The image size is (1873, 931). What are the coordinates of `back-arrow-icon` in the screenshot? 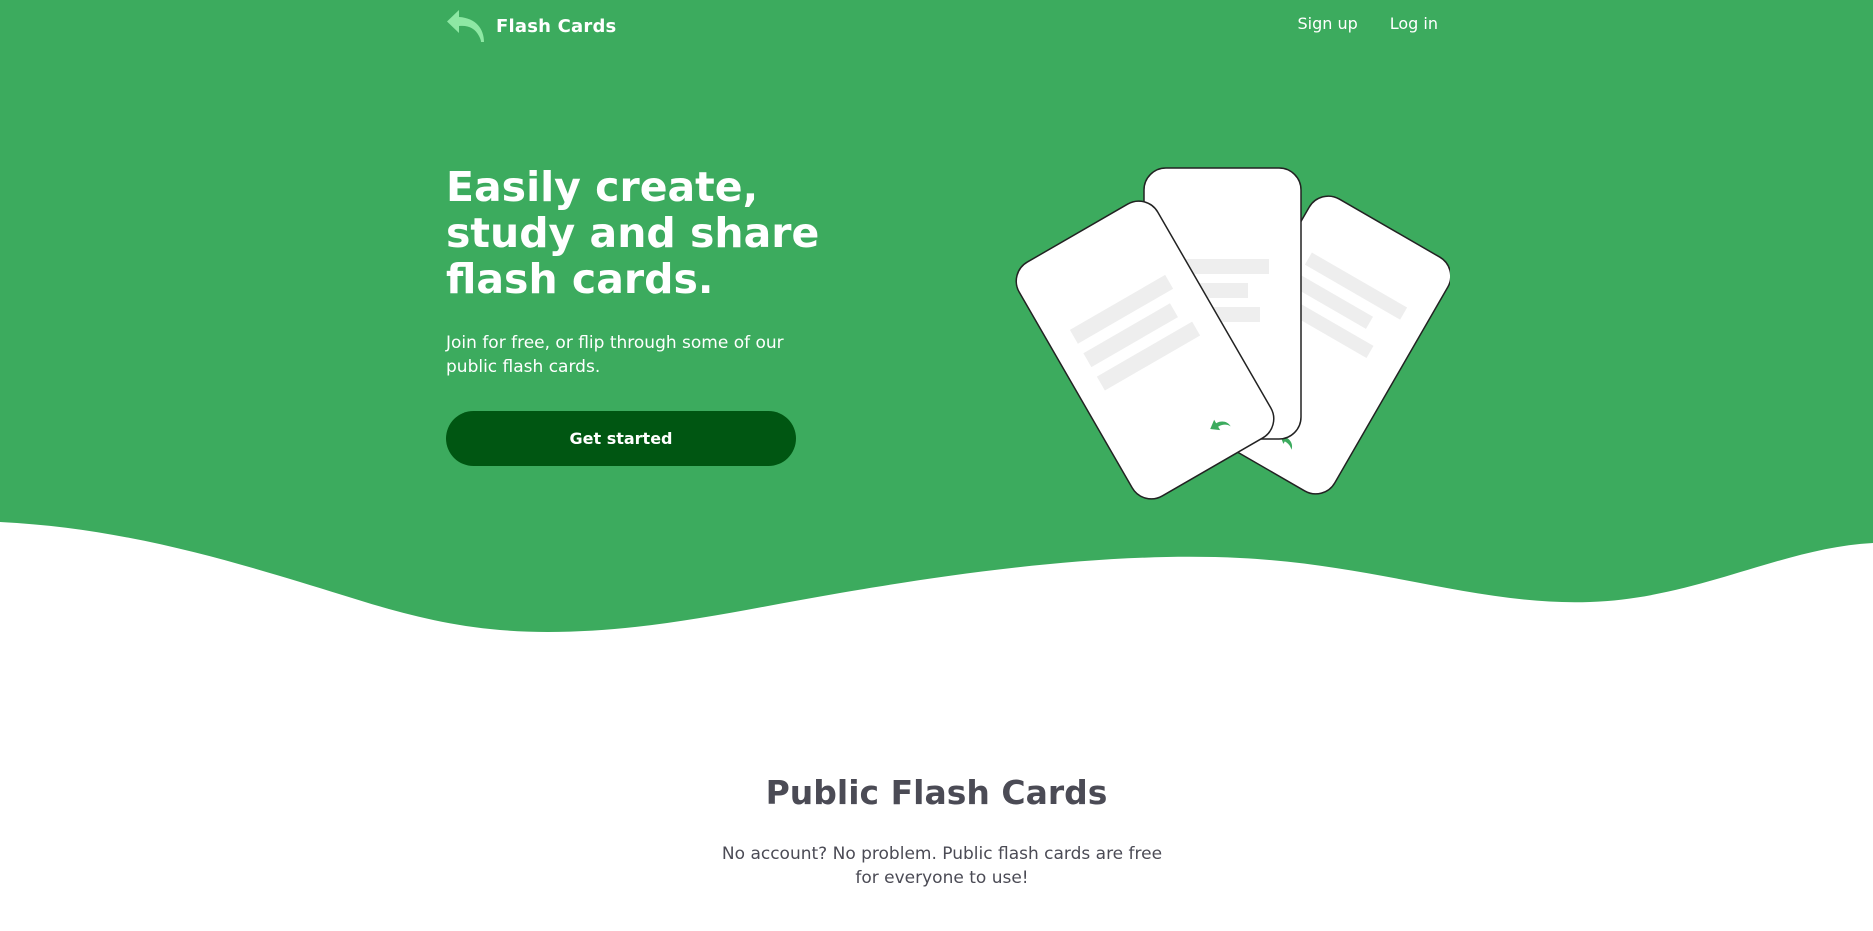 It's located at (465, 26).